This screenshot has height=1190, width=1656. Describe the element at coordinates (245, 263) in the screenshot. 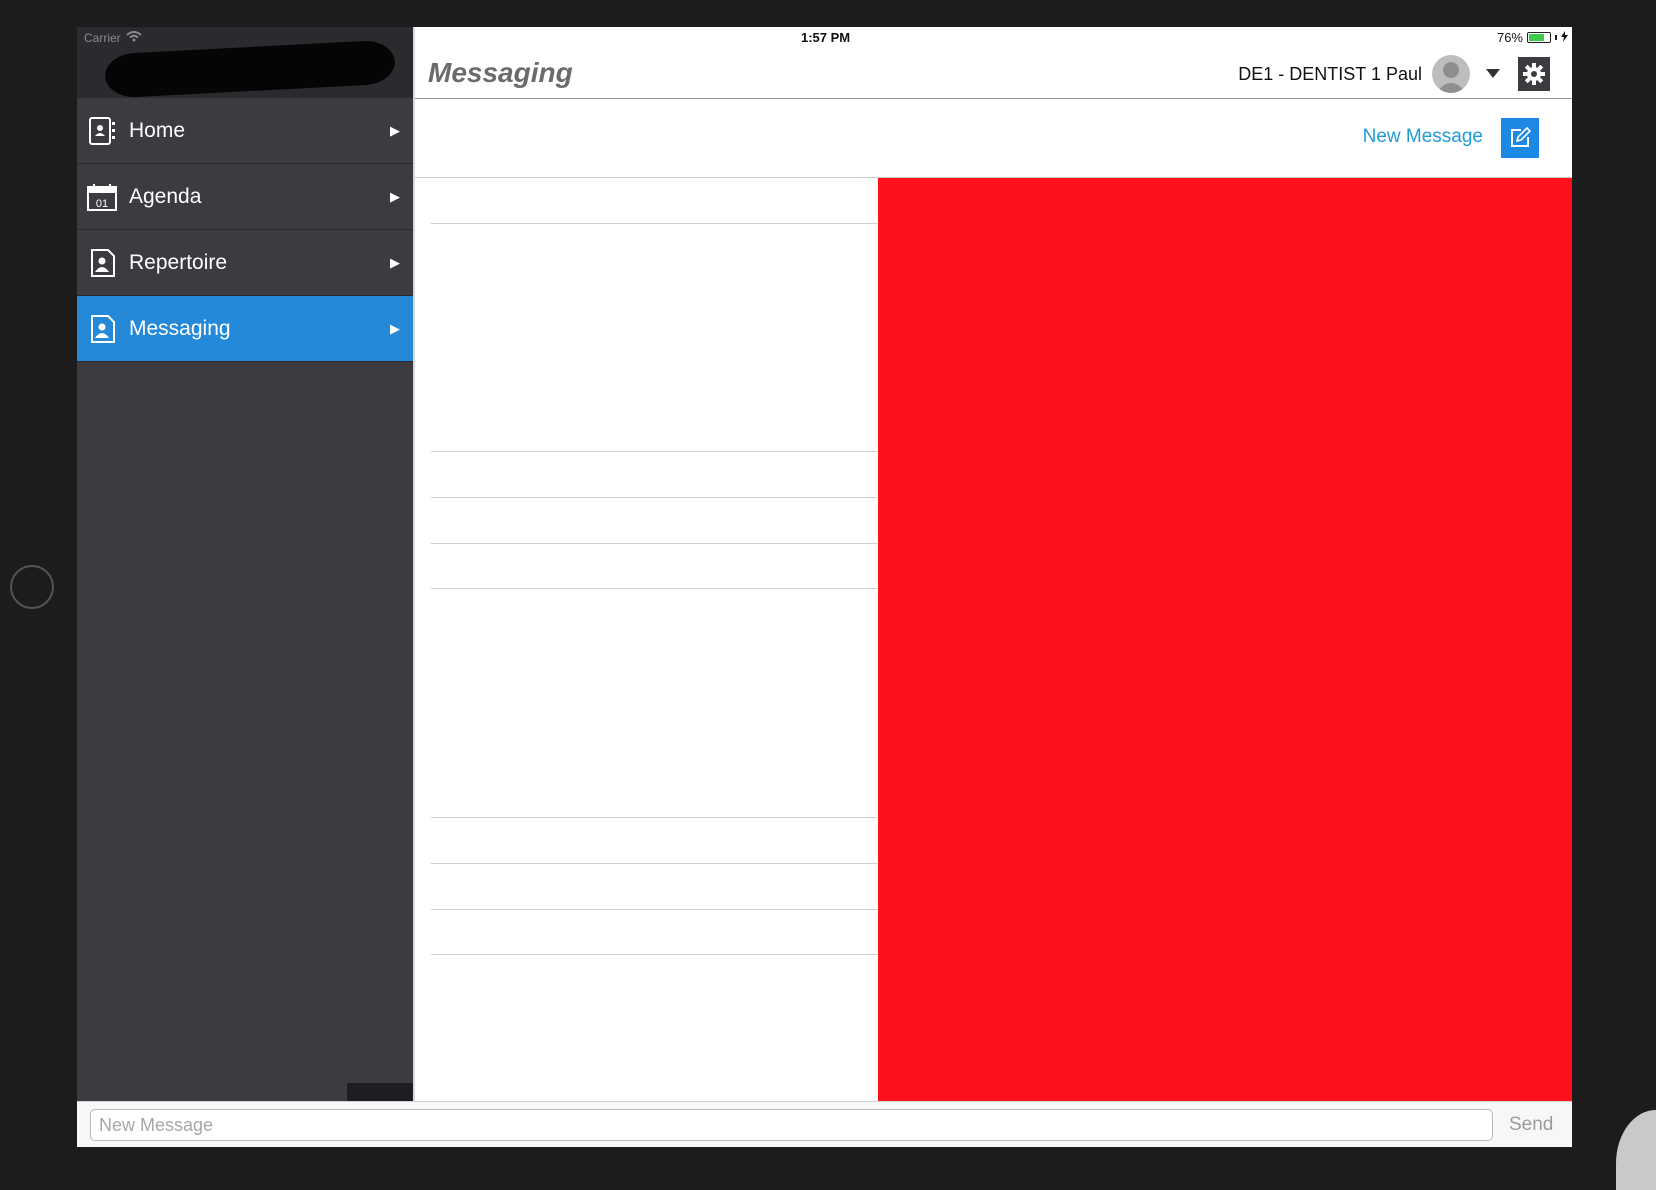

I see `sidebar-item-repertoire: Repertoire ▶` at that location.